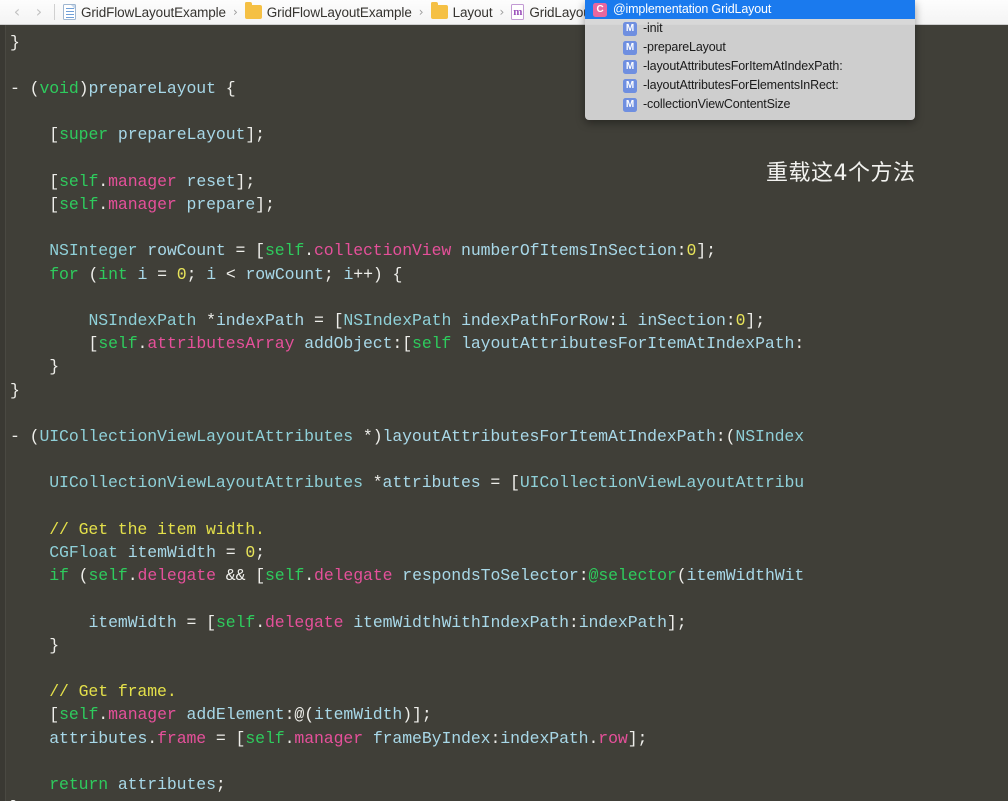 This screenshot has width=1008, height=801. Describe the element at coordinates (653, 28) in the screenshot. I see `dropdown-item-label: -init` at that location.